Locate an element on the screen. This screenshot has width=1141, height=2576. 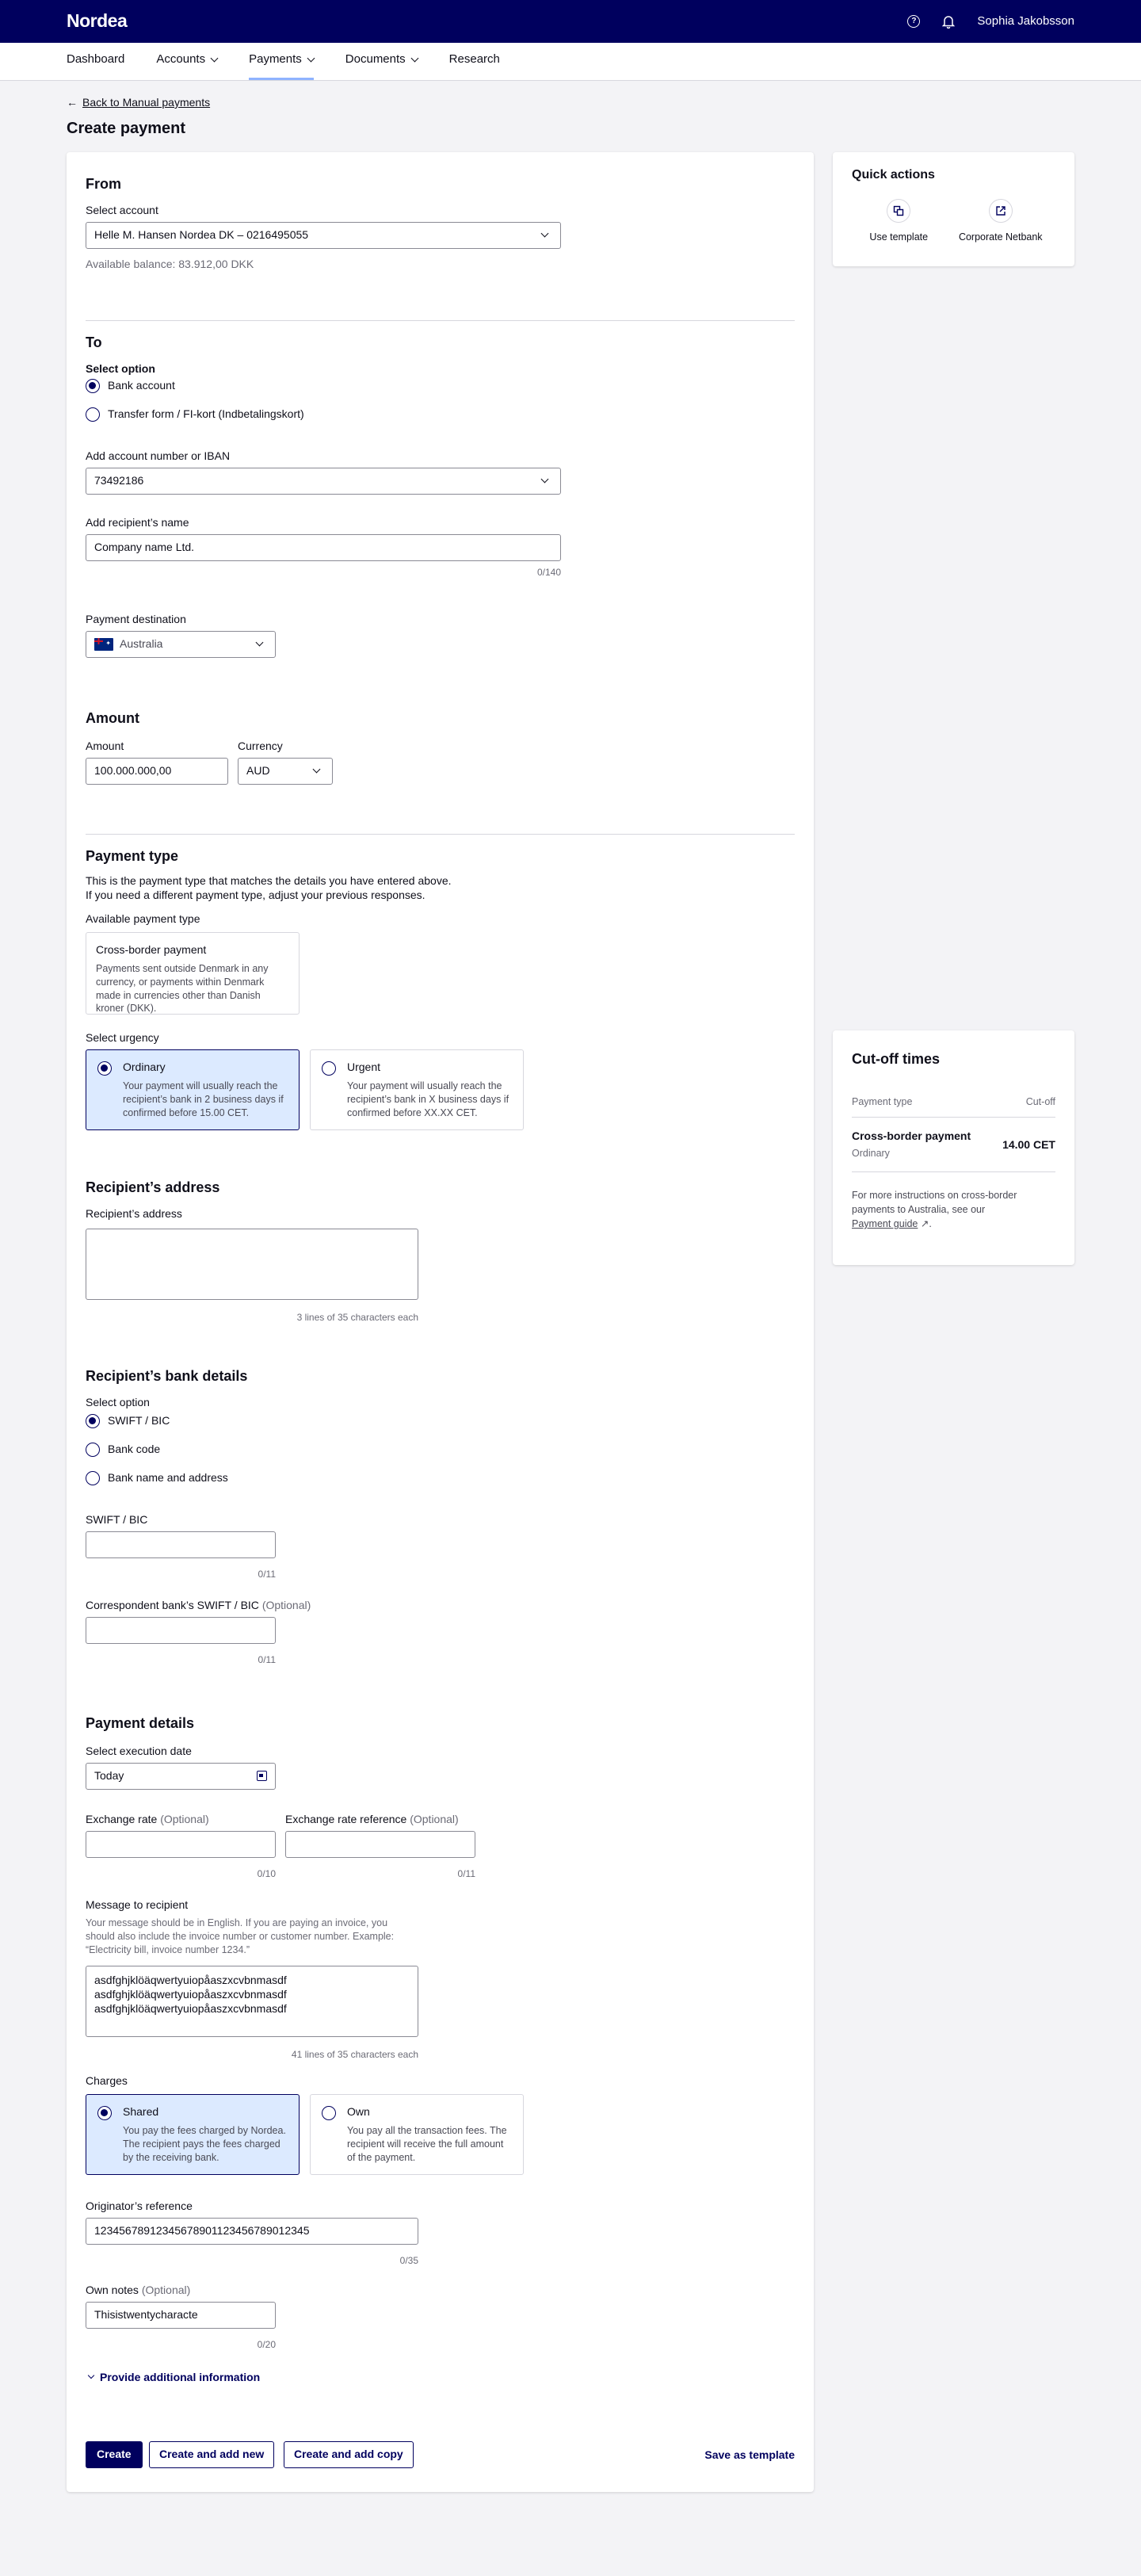
swift-counter: 0/11 is located at coordinates (267, 1574).